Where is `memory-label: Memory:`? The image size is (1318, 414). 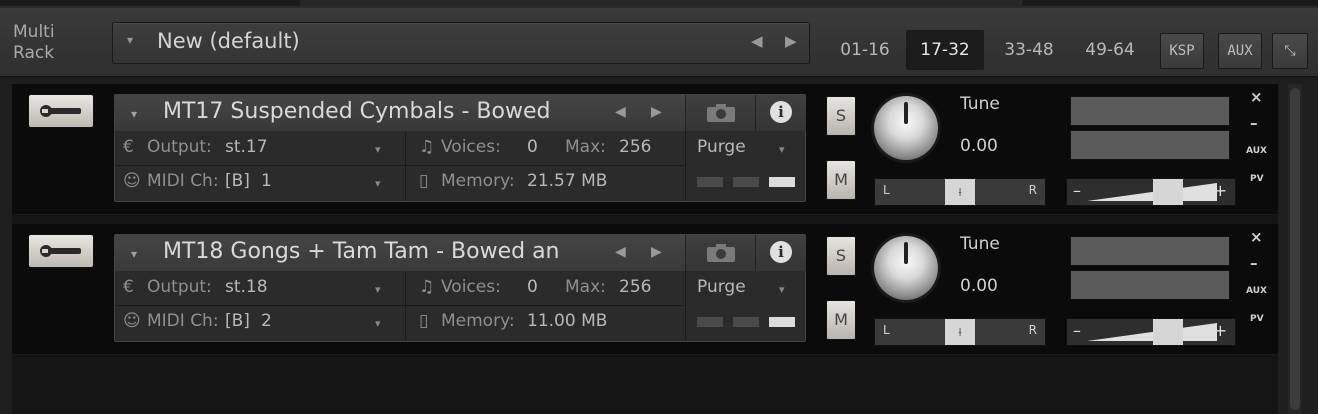
memory-label: Memory: is located at coordinates (478, 321).